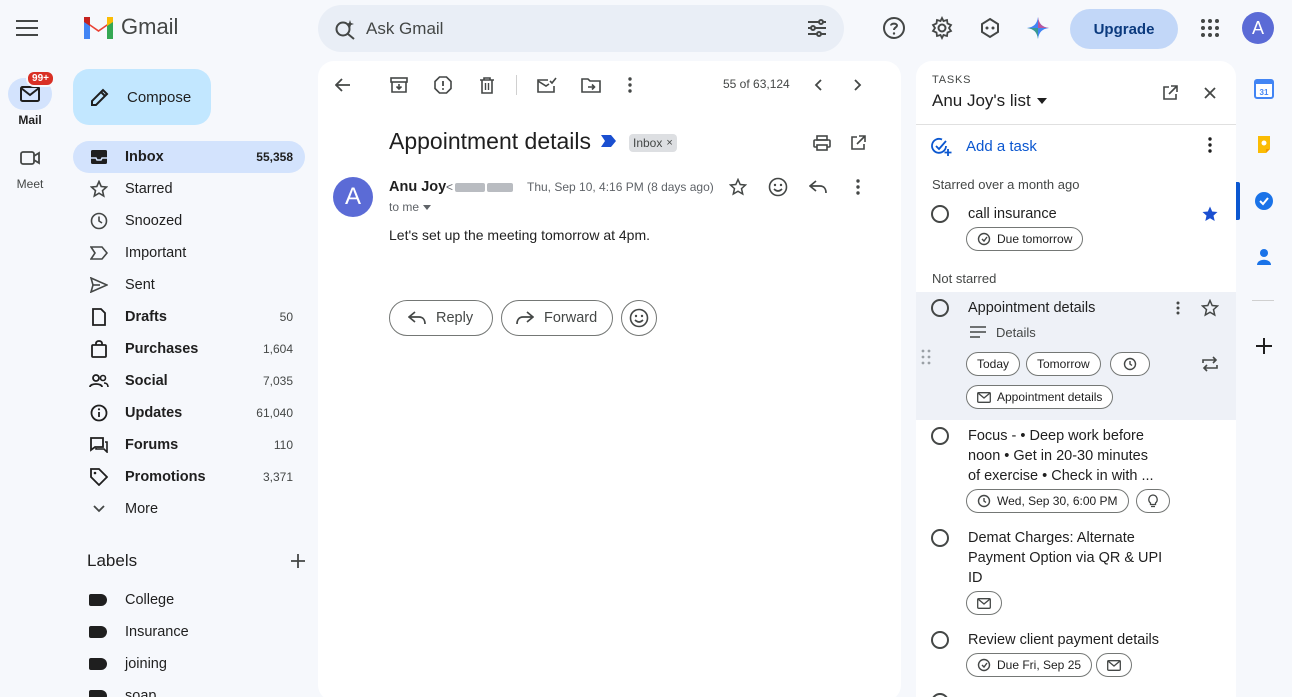  What do you see at coordinates (189, 349) in the screenshot?
I see `nav-purchases: Purchases 1,604` at bounding box center [189, 349].